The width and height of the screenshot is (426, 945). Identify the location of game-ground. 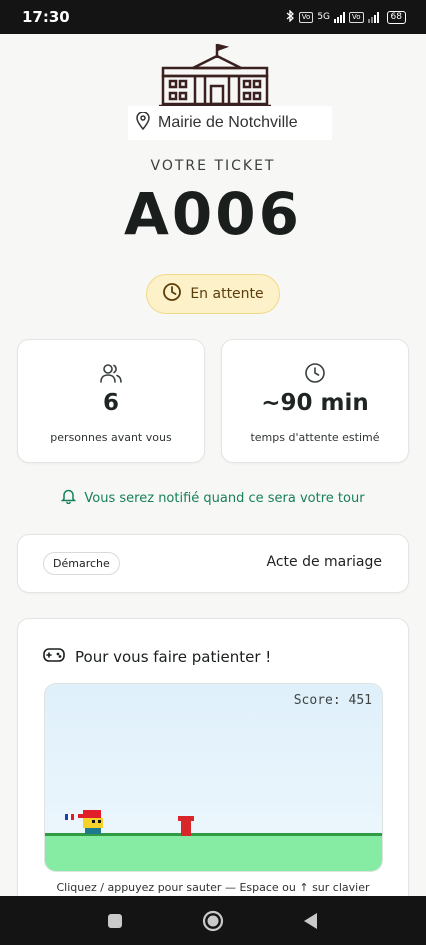
(213, 852).